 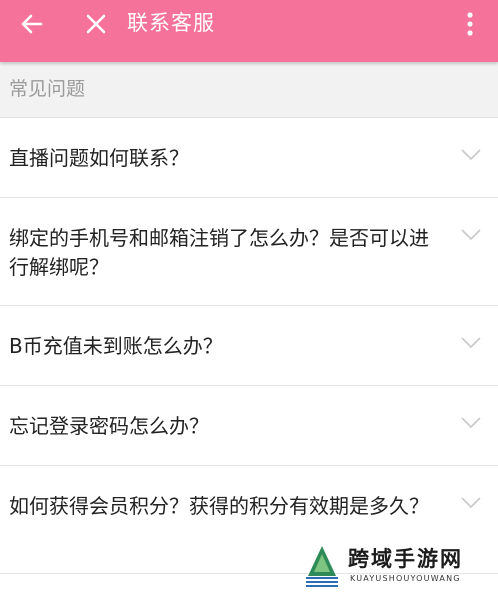 I want to click on watermark-brand: 跨域手游网, so click(x=405, y=558).